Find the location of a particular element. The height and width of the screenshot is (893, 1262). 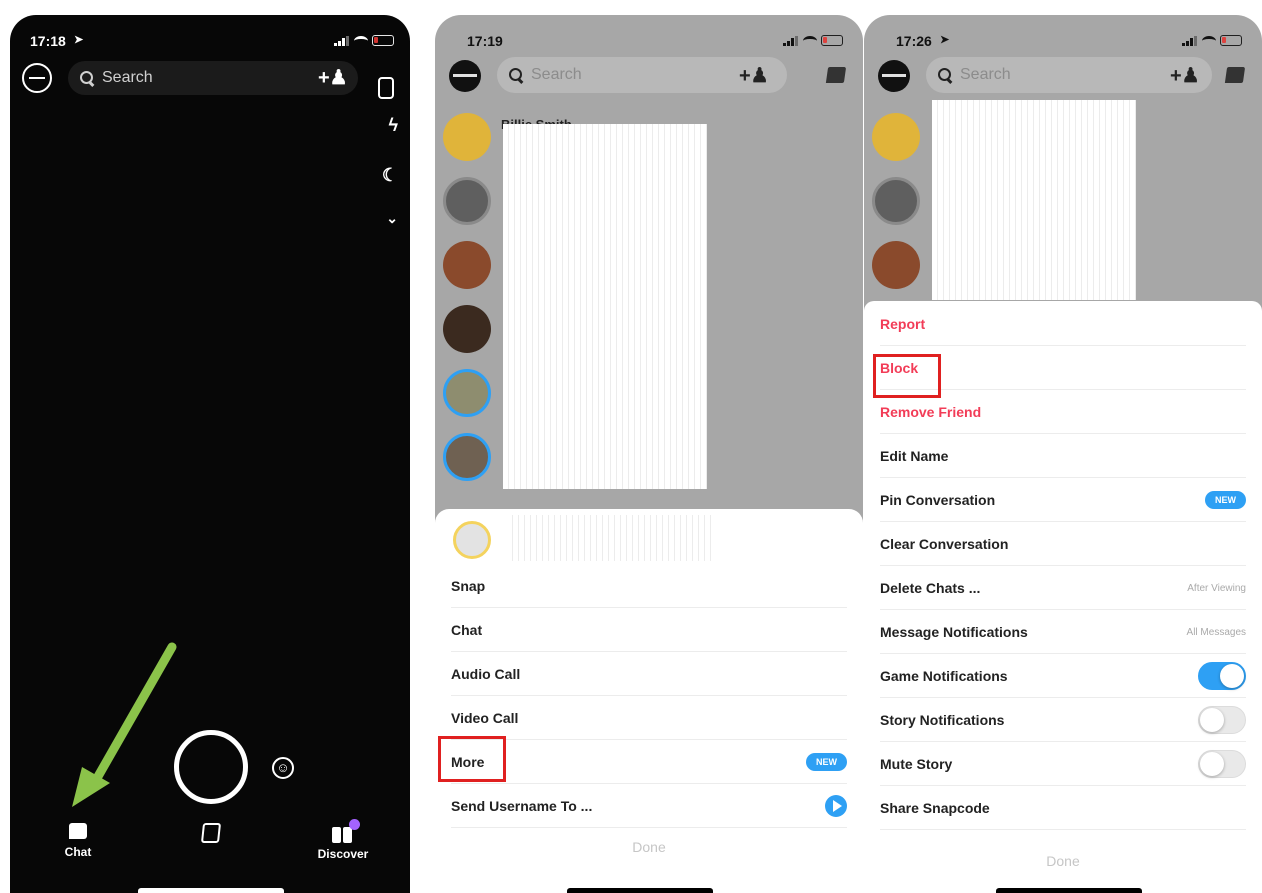

menu-item-clear-conversation: Clear Conversation is located at coordinates (1063, 544).